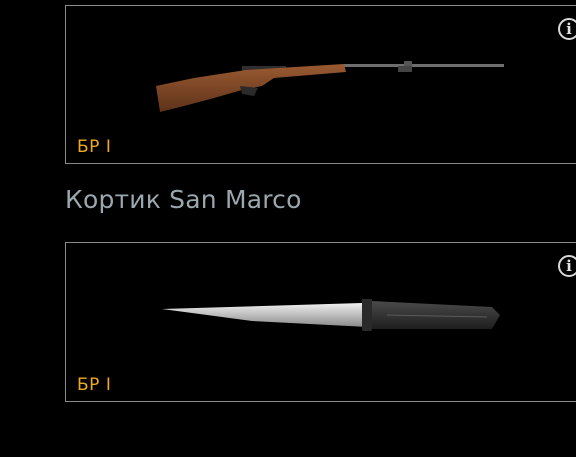 The image size is (576, 457). What do you see at coordinates (330, 86) in the screenshot?
I see `rifle-icon` at bounding box center [330, 86].